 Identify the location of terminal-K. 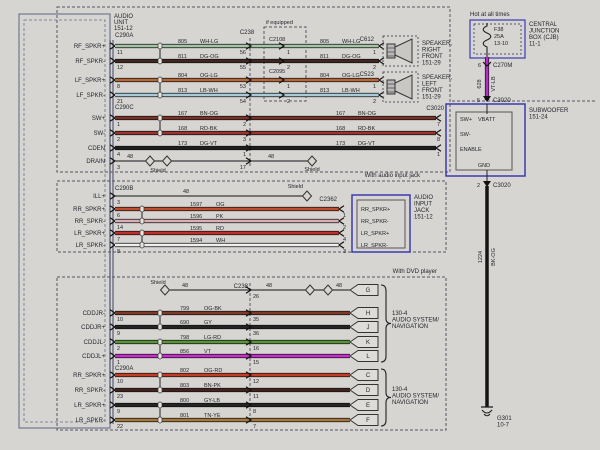
(364, 342).